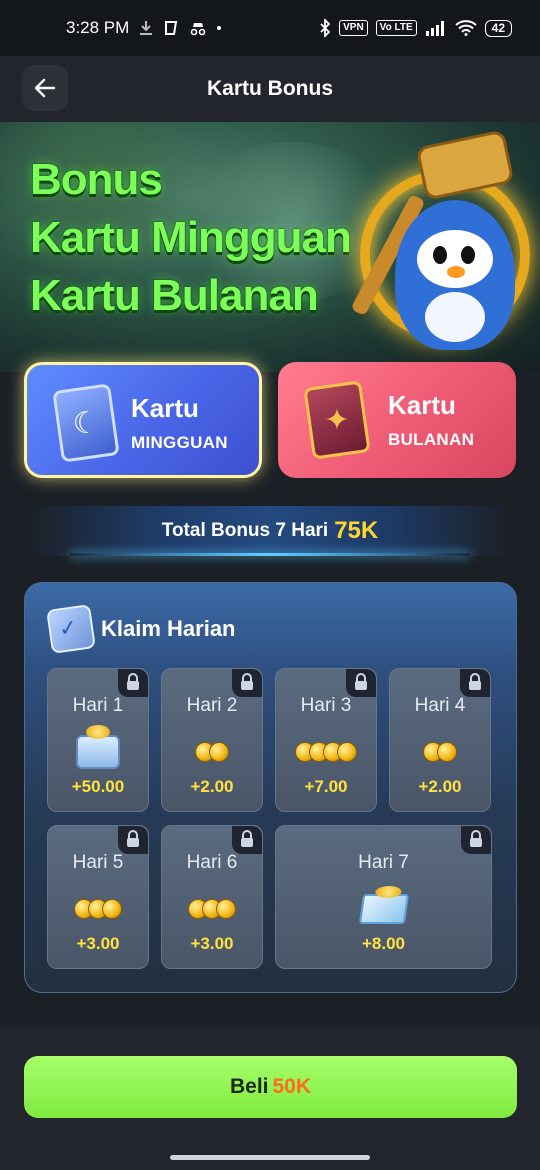  What do you see at coordinates (326, 752) in the screenshot?
I see `coin-pile-icon` at bounding box center [326, 752].